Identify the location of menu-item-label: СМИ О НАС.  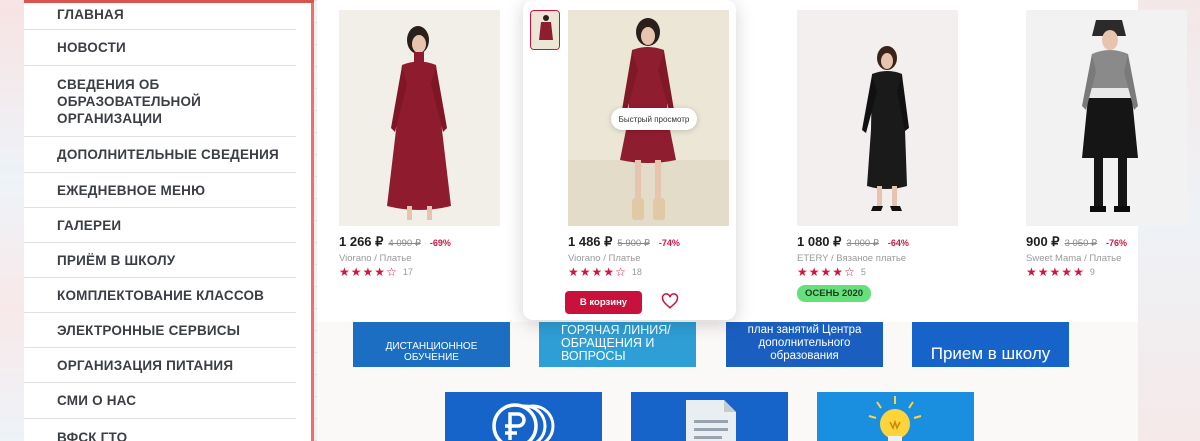
(97, 400).